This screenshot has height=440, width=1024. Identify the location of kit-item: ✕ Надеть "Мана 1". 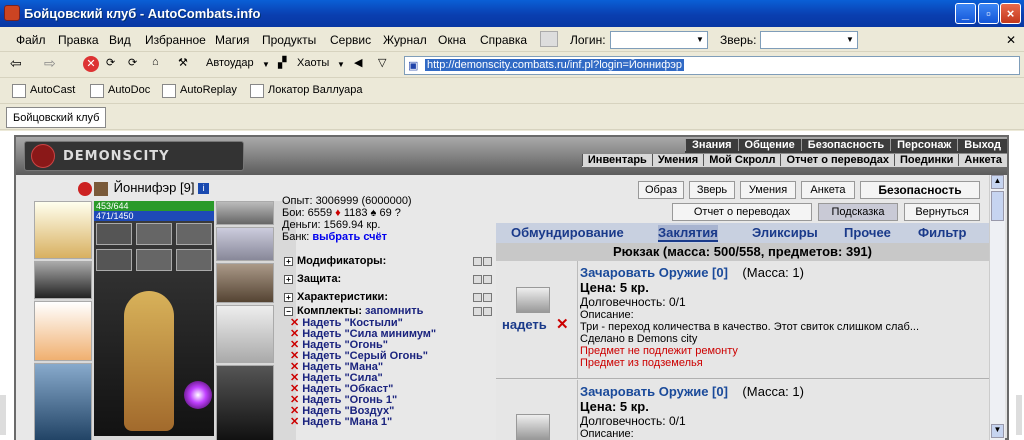
(395, 422).